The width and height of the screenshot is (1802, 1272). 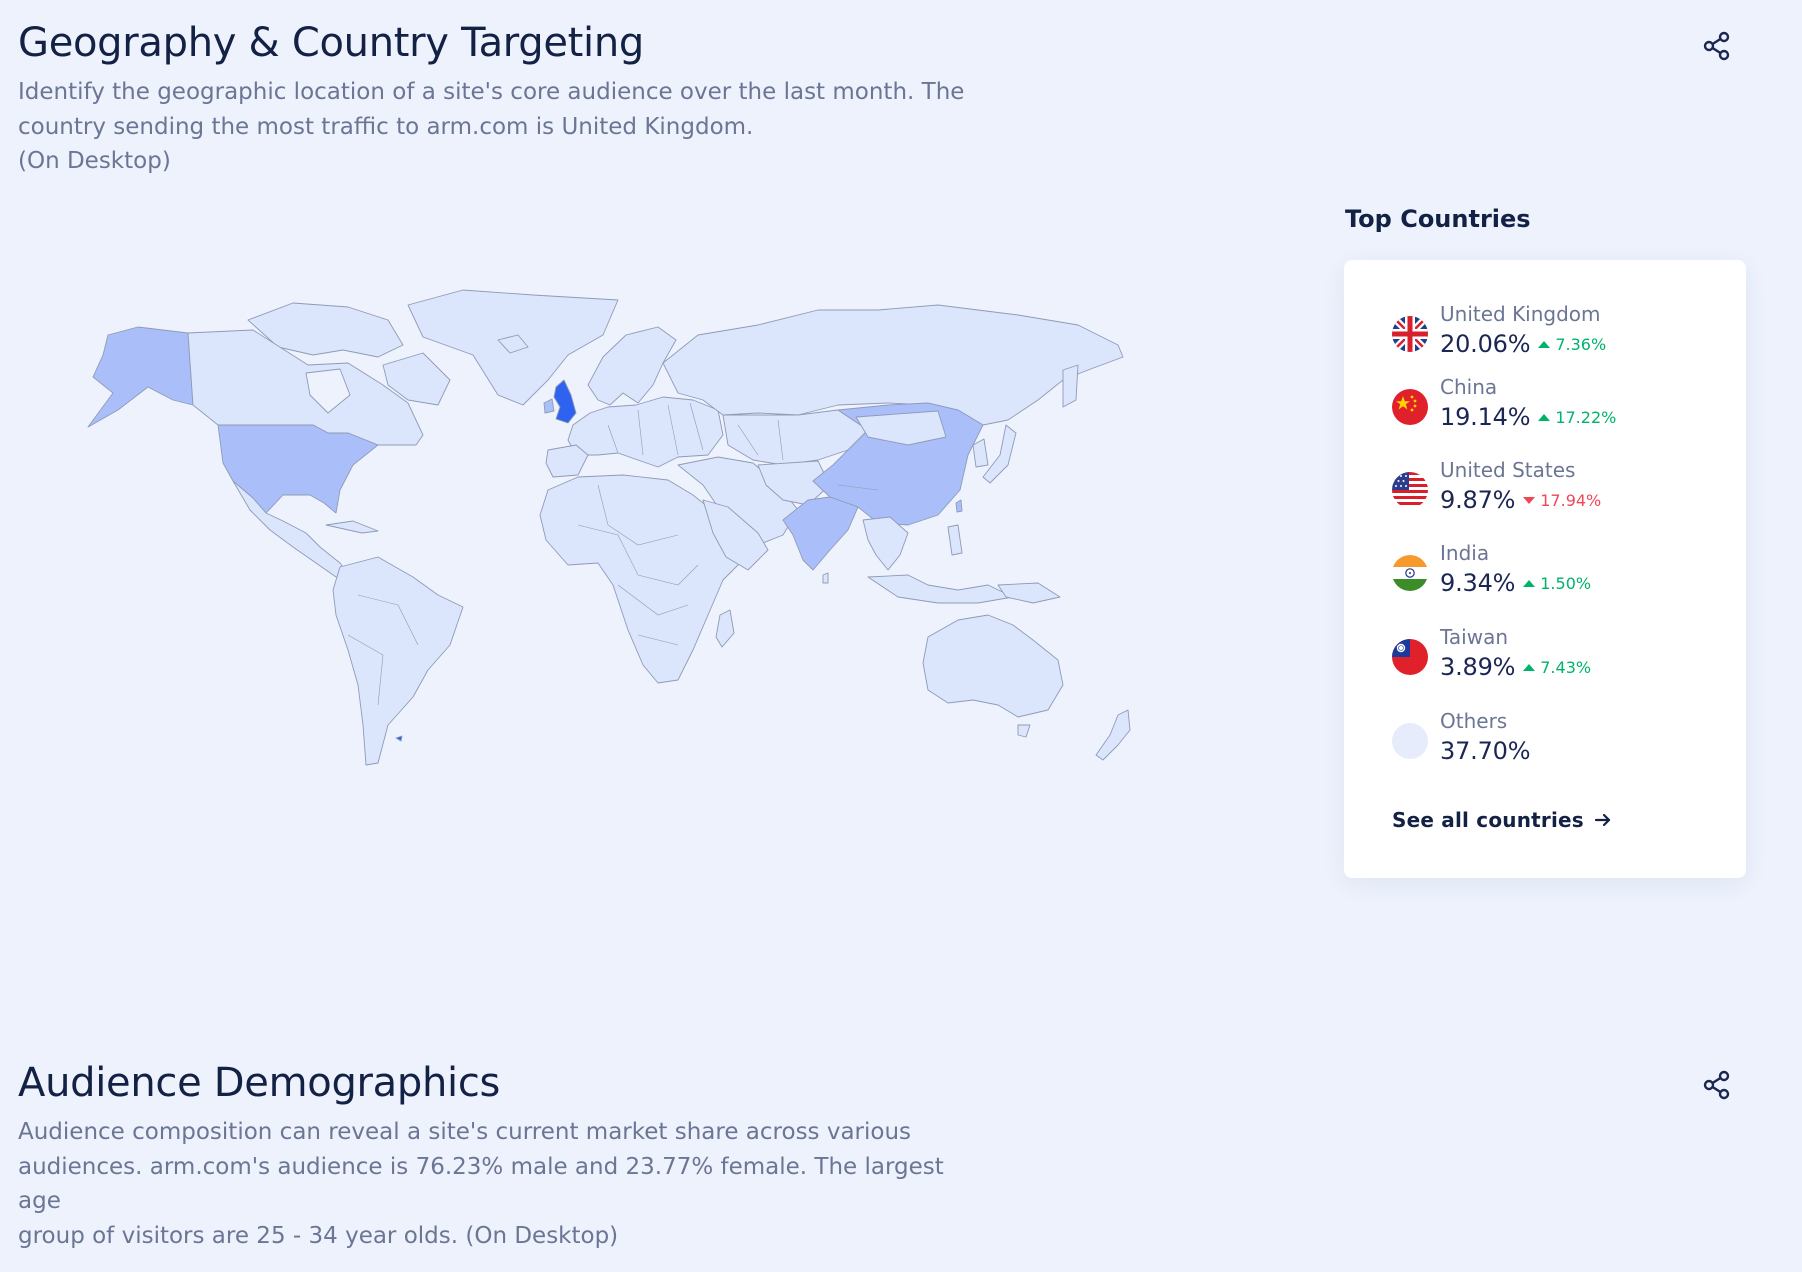 What do you see at coordinates (398, 661) in the screenshot?
I see `map-region-south-america` at bounding box center [398, 661].